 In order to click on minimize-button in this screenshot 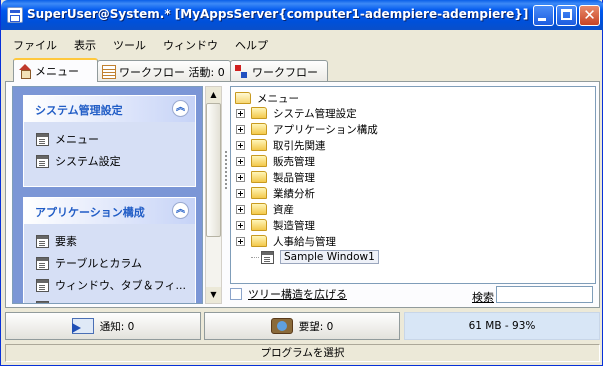, I will do `click(543, 15)`.